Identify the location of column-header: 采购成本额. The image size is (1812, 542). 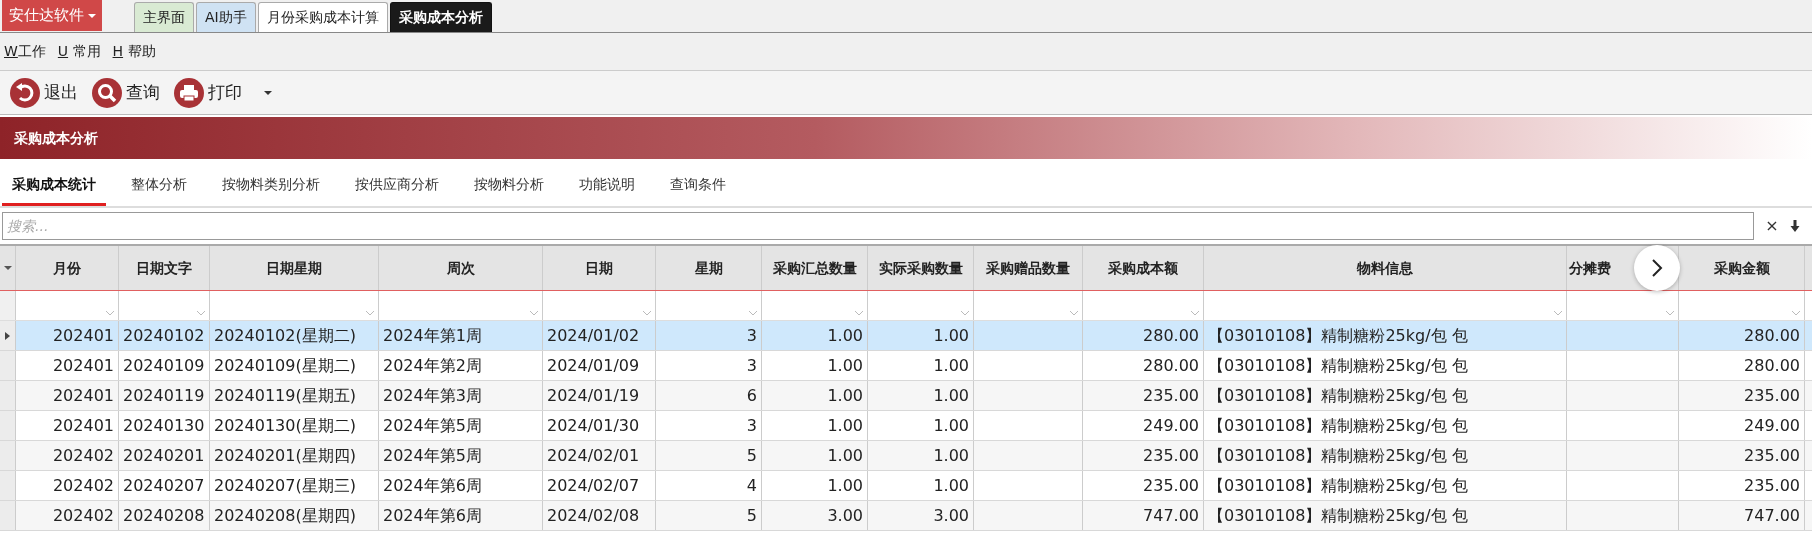
(1143, 268).